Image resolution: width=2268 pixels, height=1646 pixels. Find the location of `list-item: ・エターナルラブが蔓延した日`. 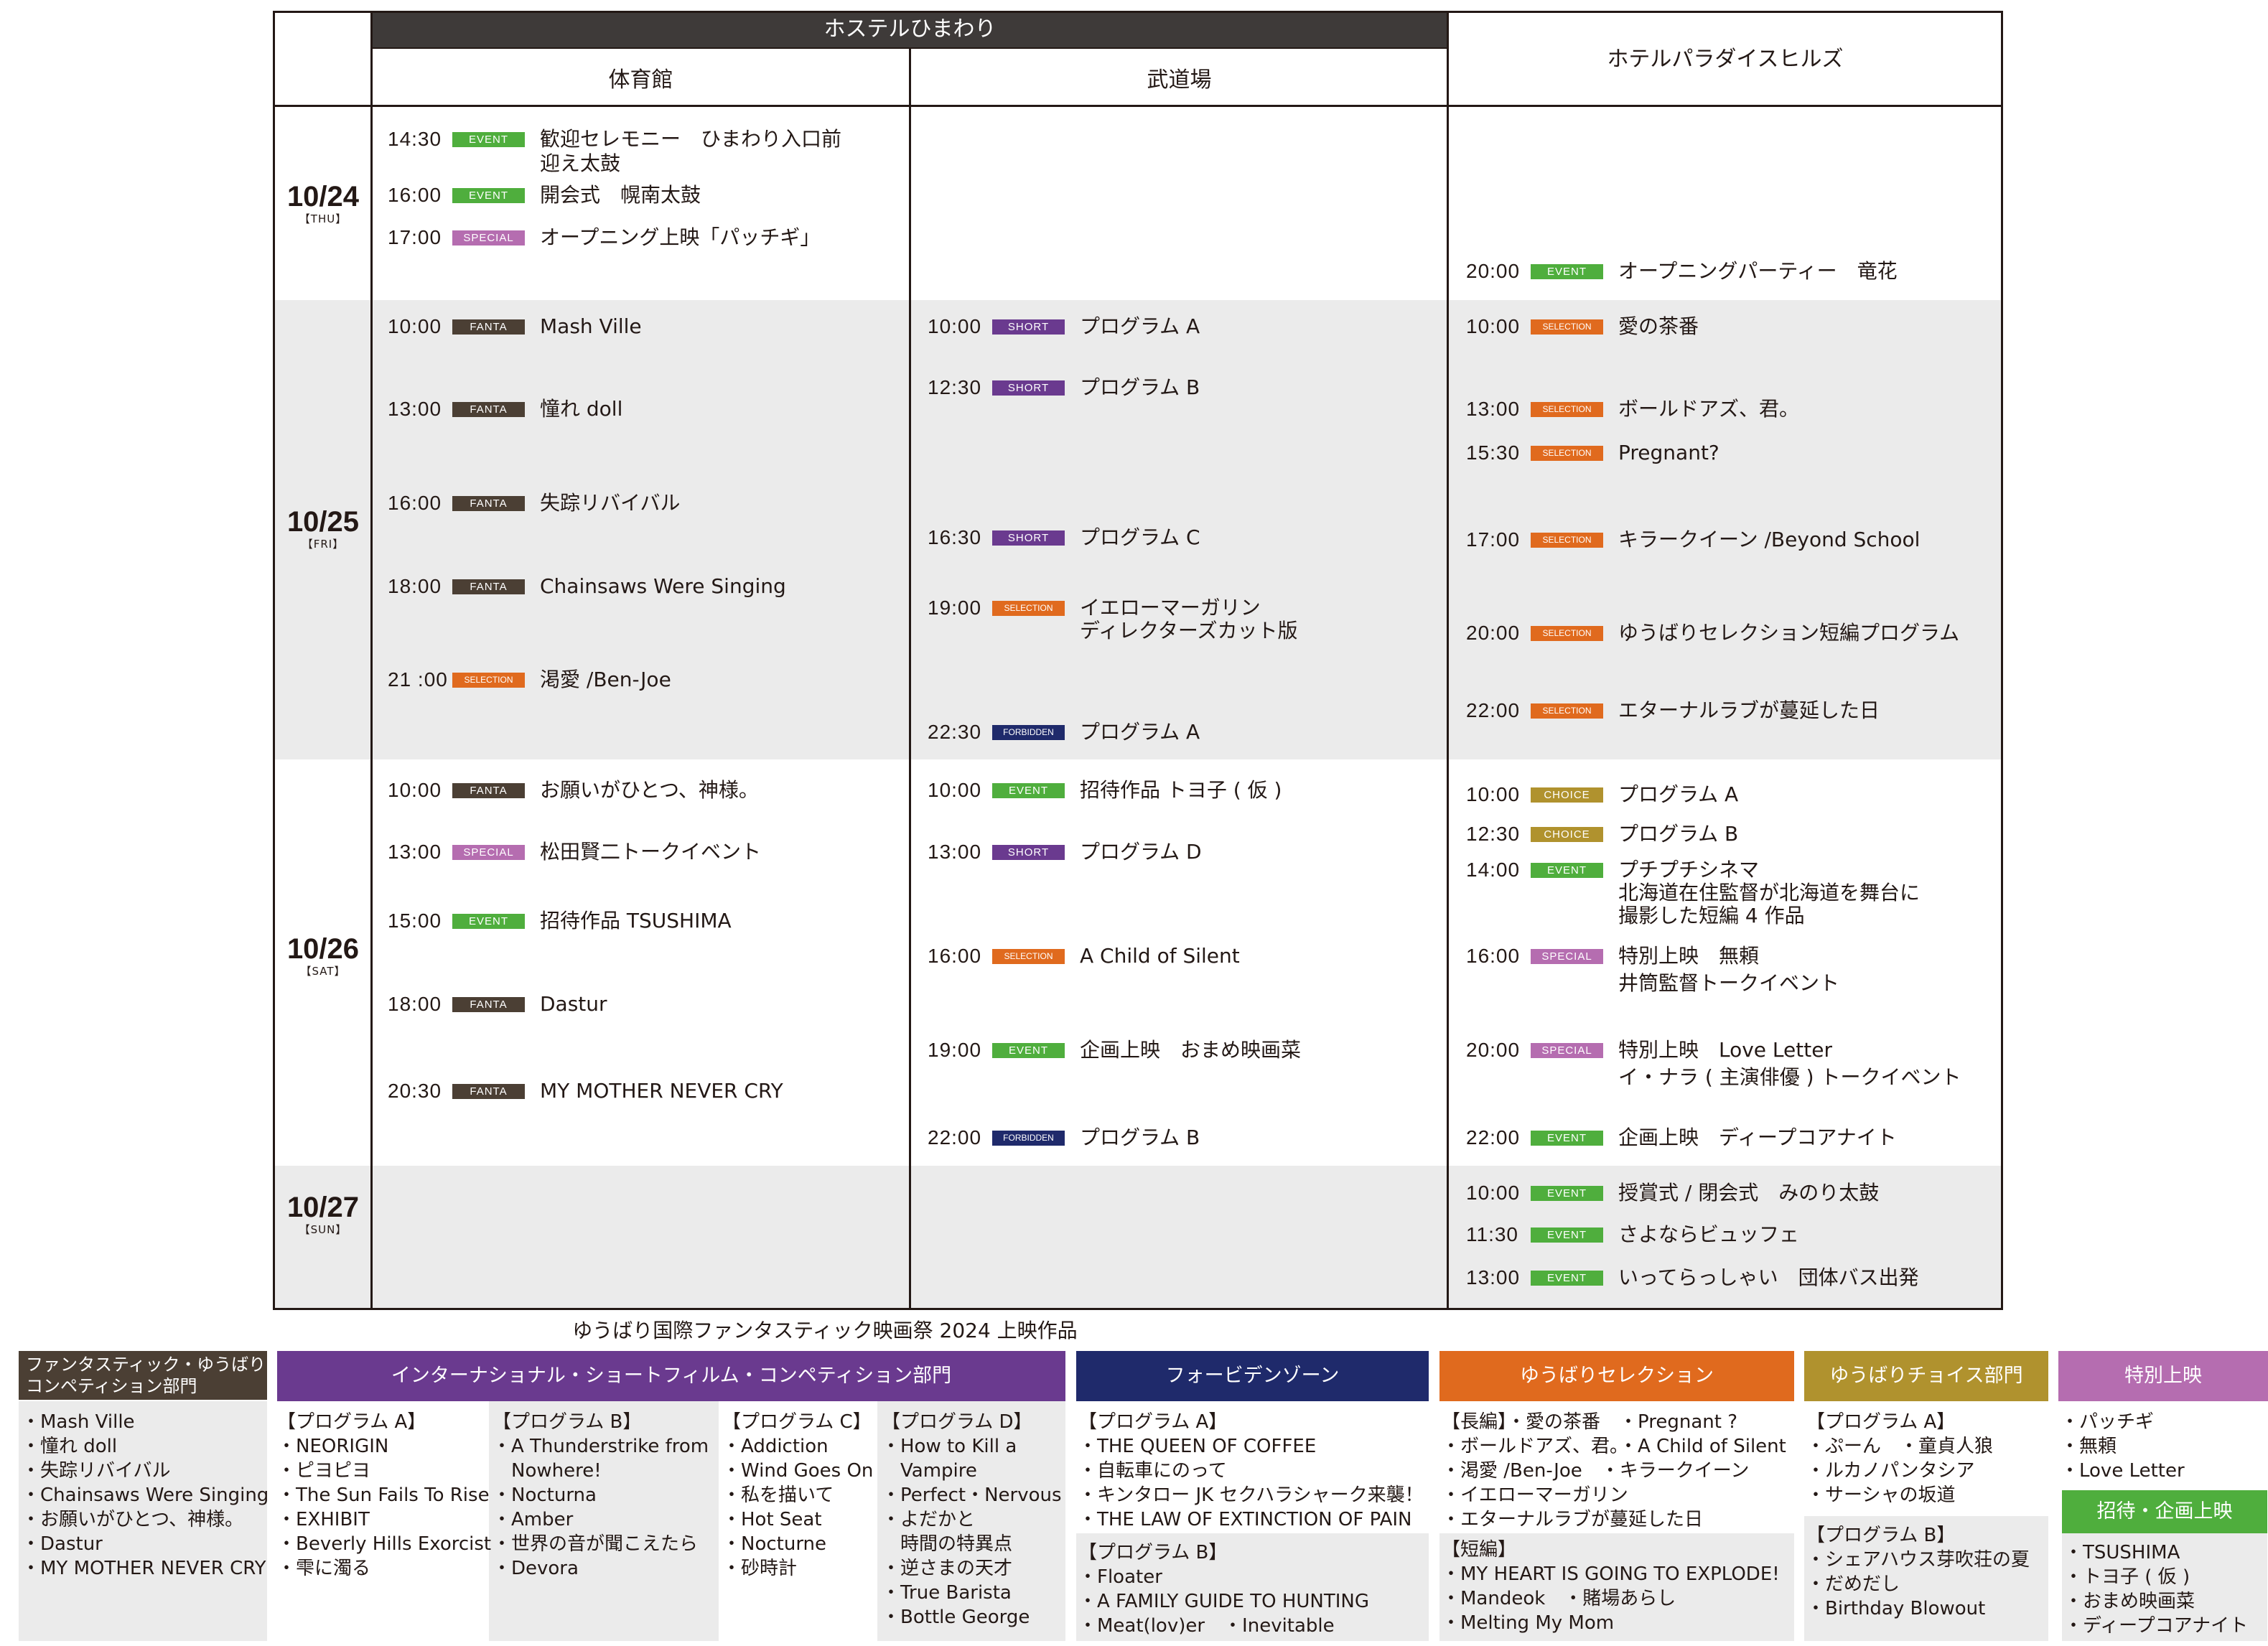

list-item: ・エターナルラブが蔓延した日 is located at coordinates (1573, 1519).